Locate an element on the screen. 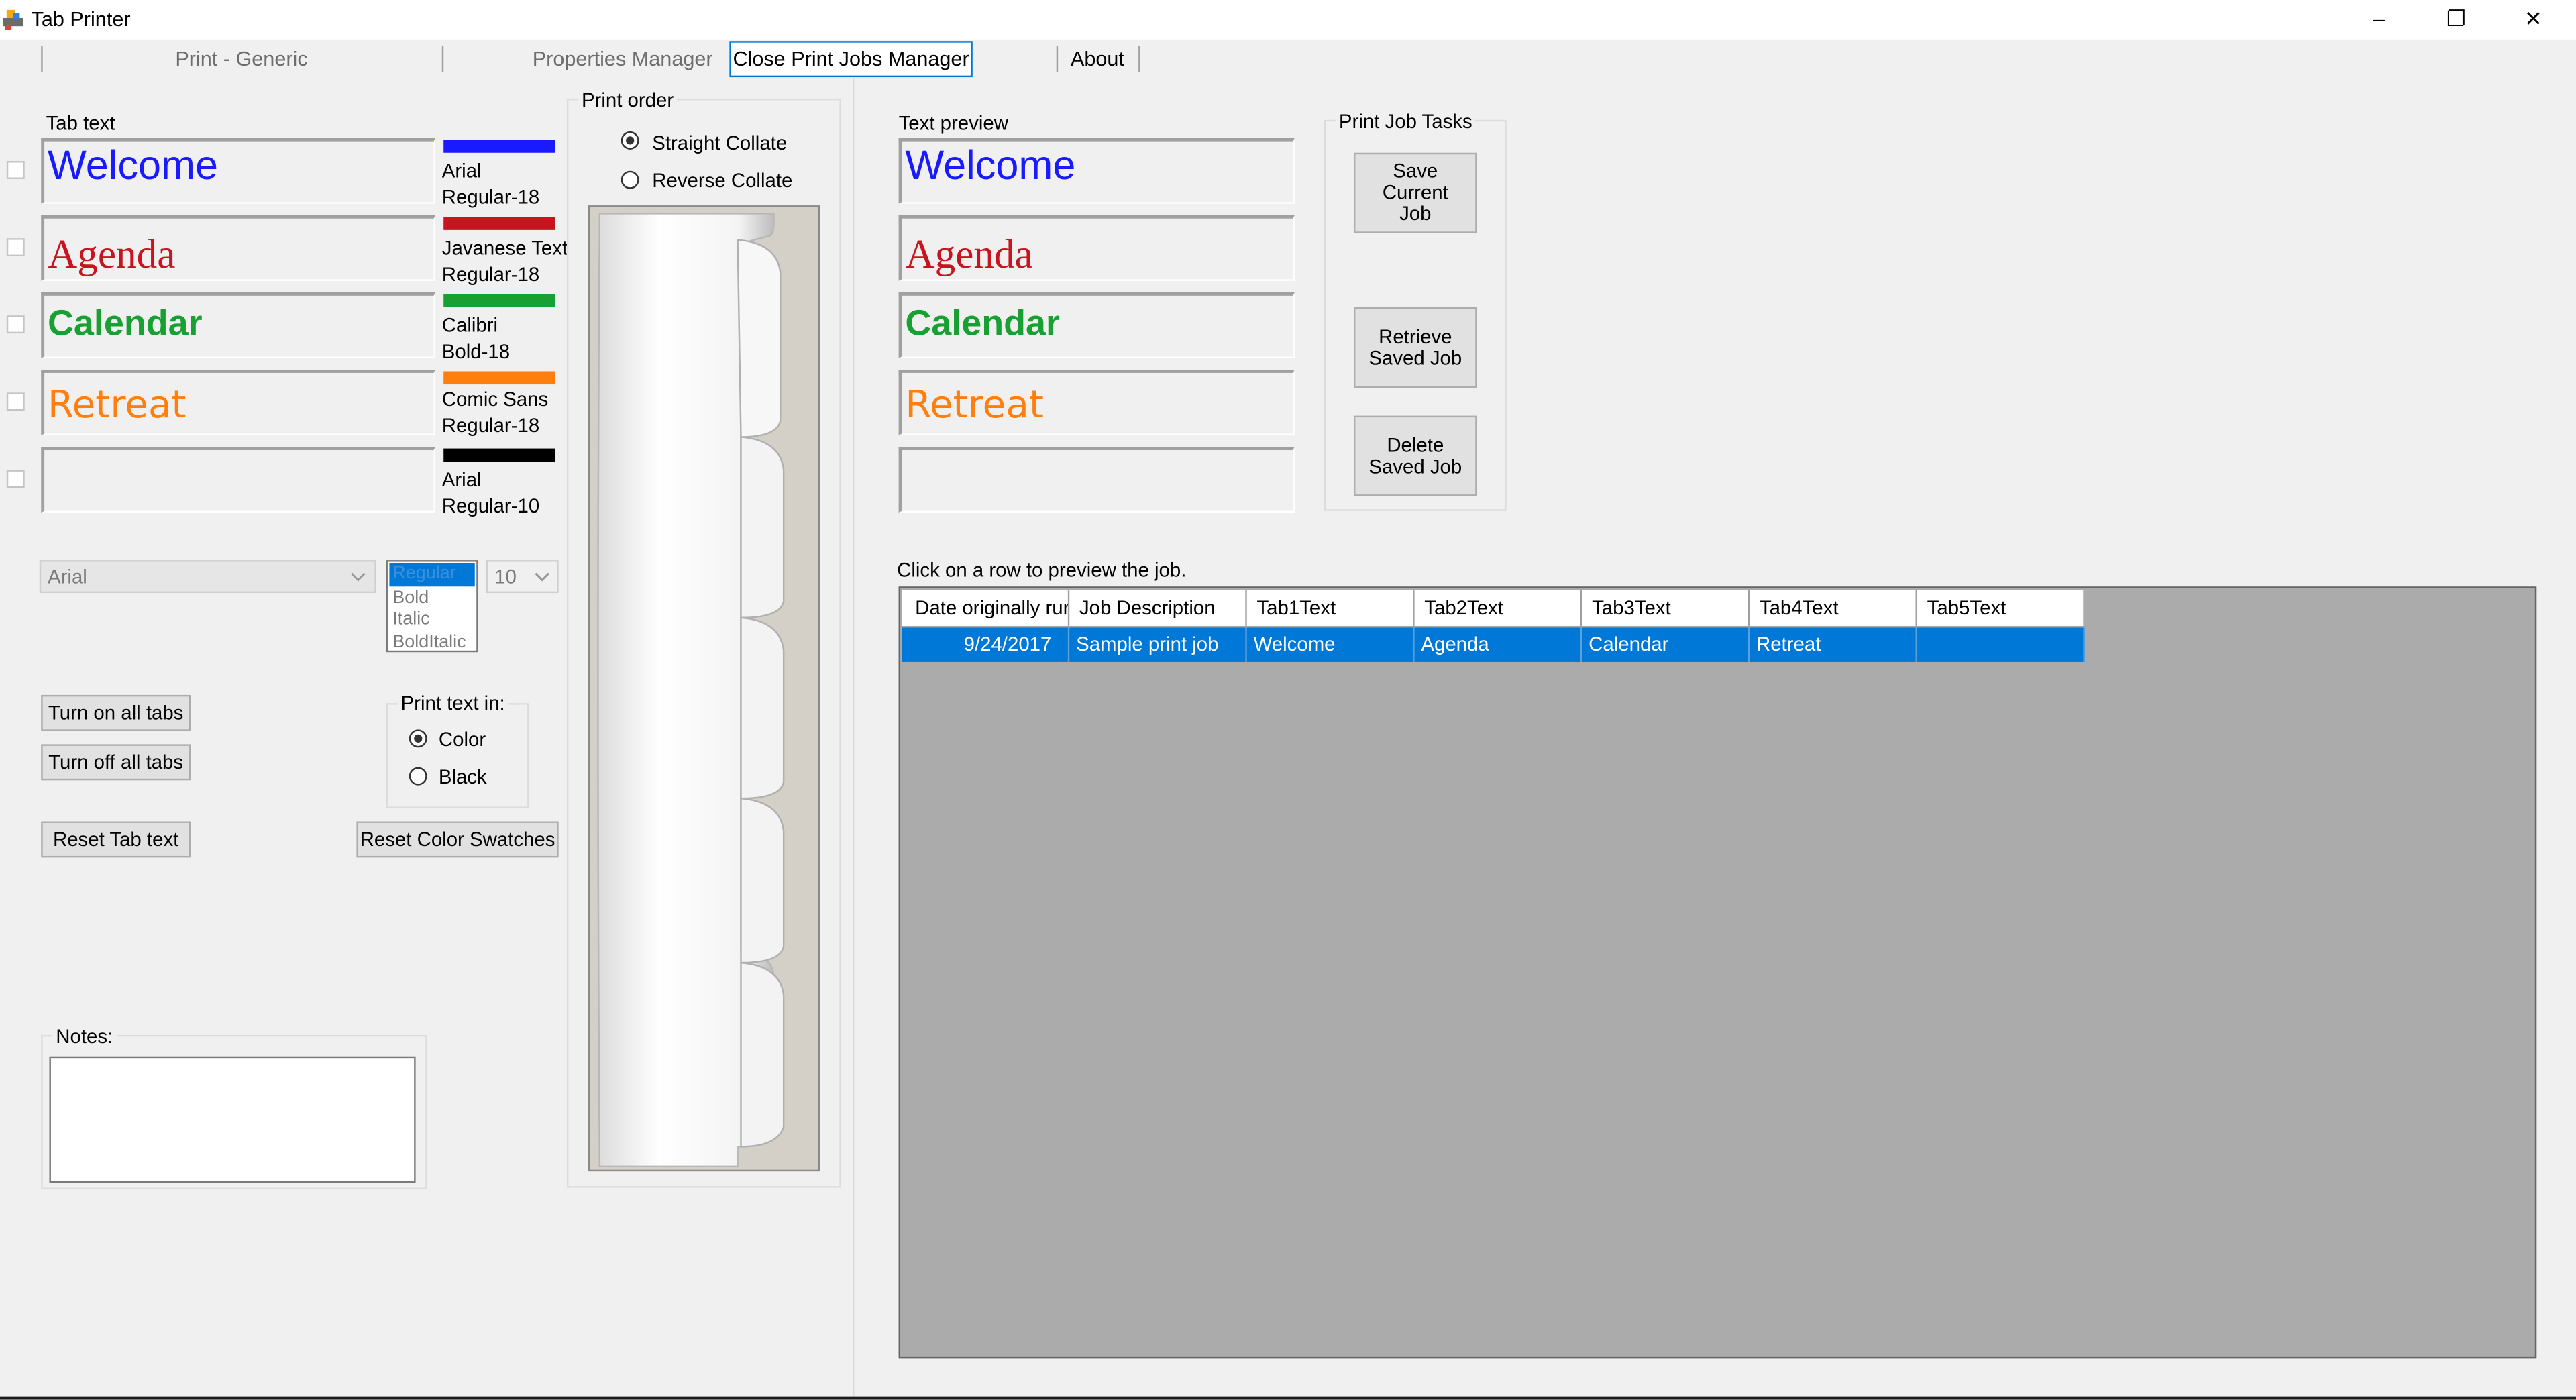  tab3-enable-checkbox is located at coordinates (15, 324).